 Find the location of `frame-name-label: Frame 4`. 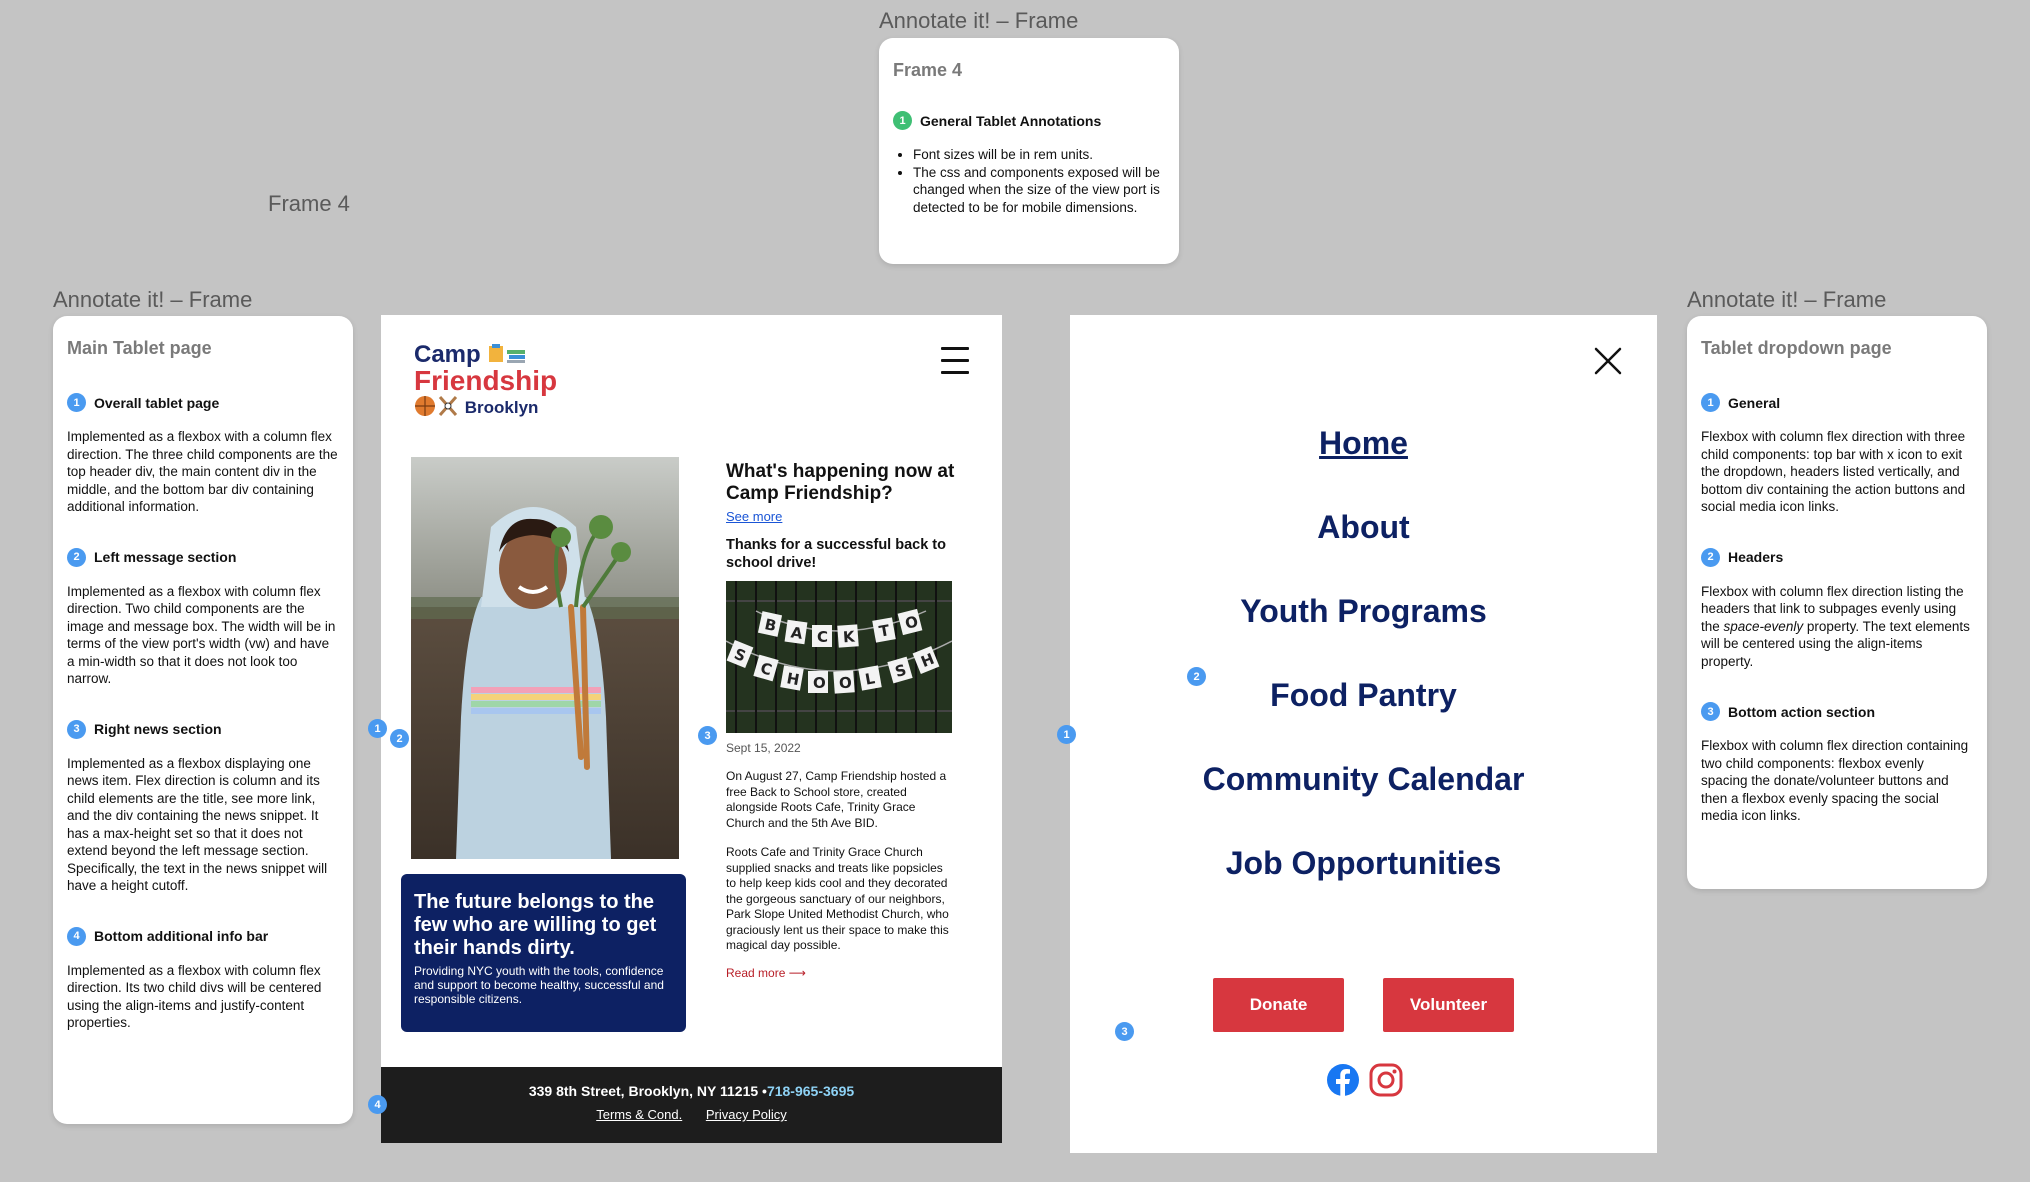

frame-name-label: Frame 4 is located at coordinates (309, 203).